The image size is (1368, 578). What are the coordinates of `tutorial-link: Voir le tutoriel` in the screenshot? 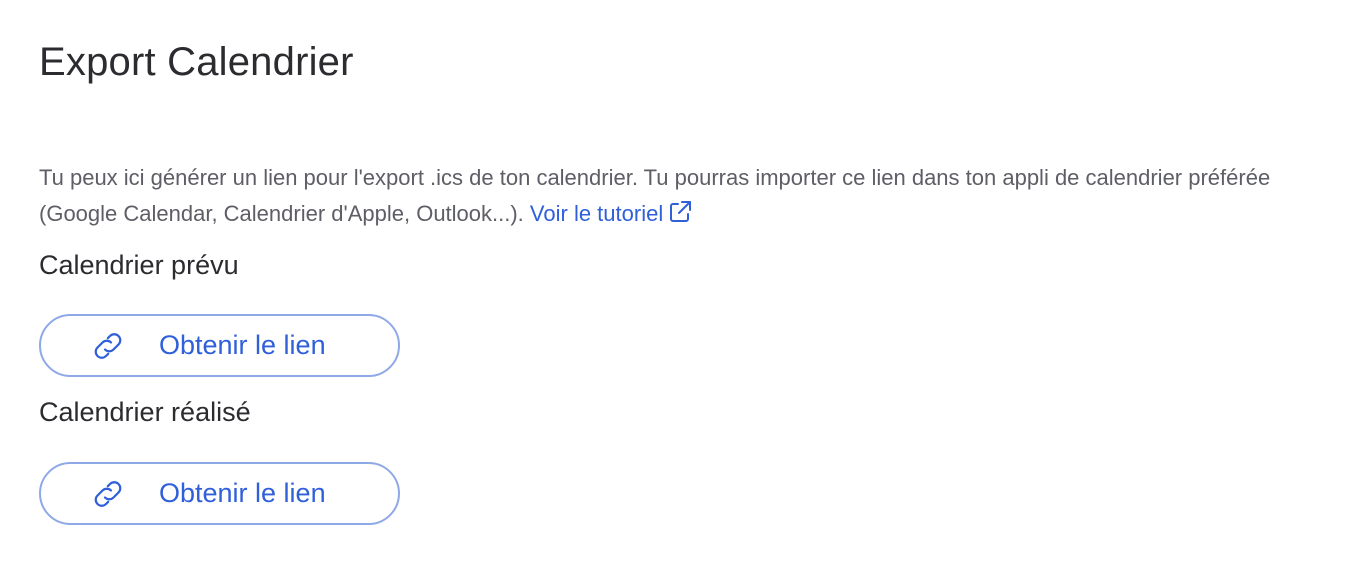 It's located at (611, 213).